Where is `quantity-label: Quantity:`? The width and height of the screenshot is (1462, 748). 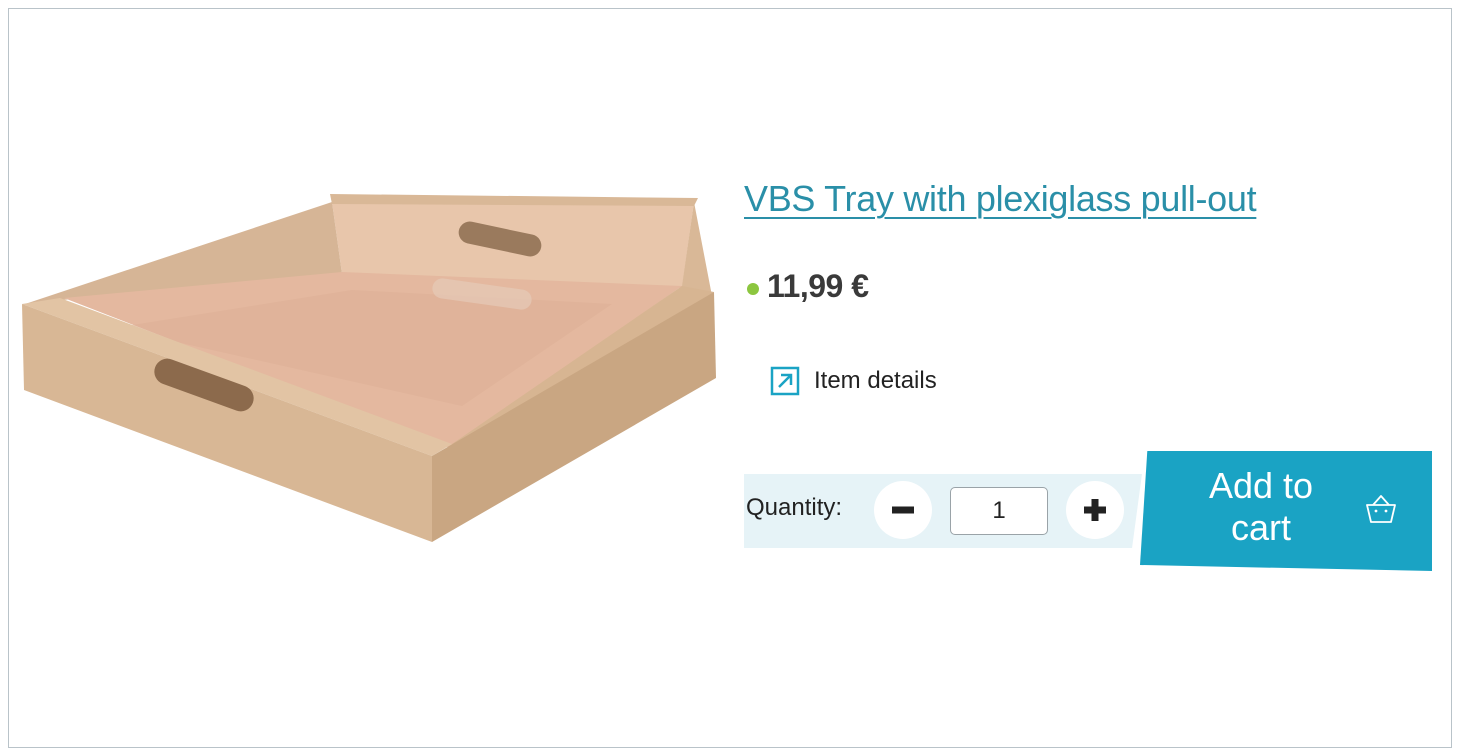
quantity-label: Quantity: is located at coordinates (794, 507).